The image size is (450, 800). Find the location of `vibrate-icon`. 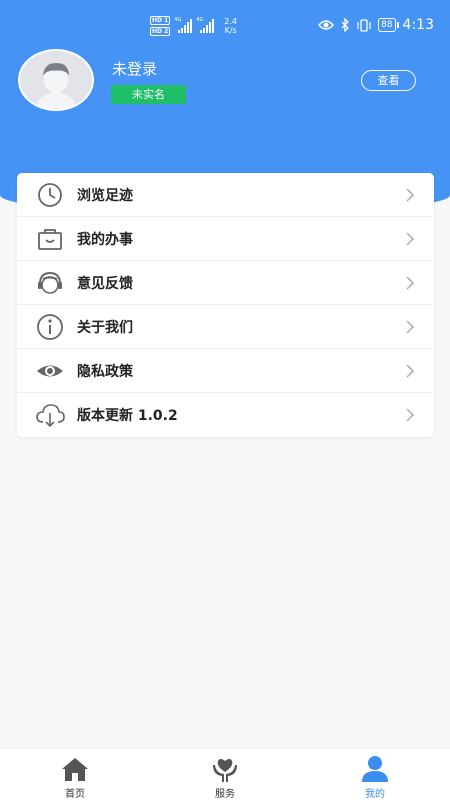

vibrate-icon is located at coordinates (364, 25).